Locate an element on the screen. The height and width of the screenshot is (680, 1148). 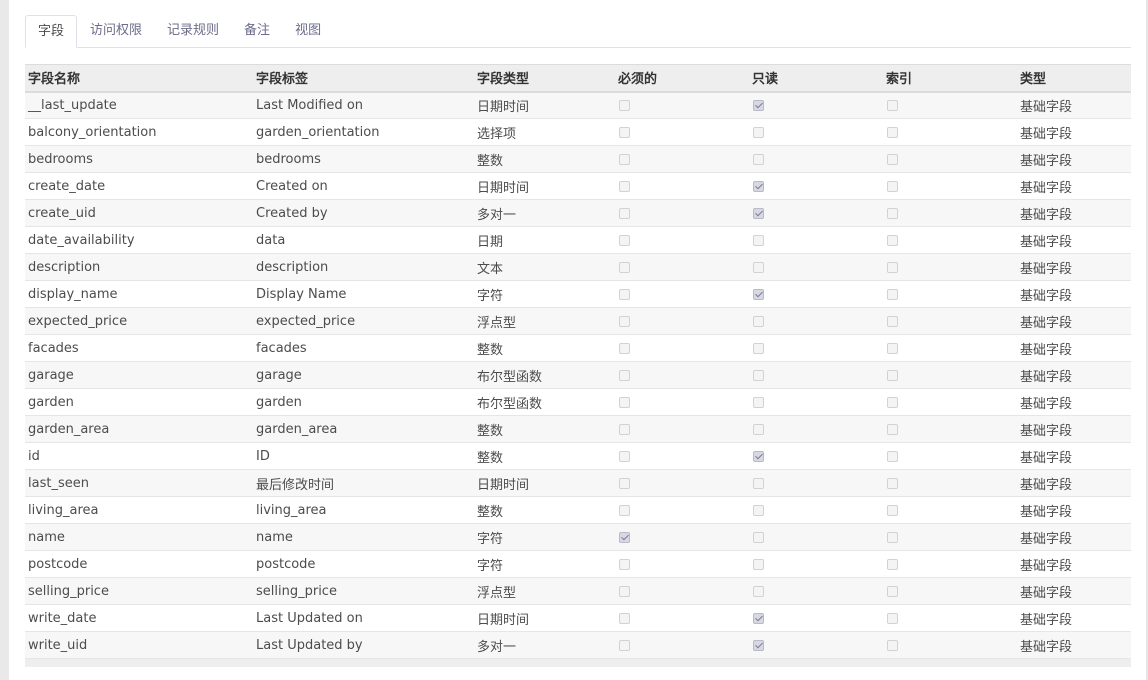
table-row: create_date Created on 日期时间 基础字段 is located at coordinates (578, 186).